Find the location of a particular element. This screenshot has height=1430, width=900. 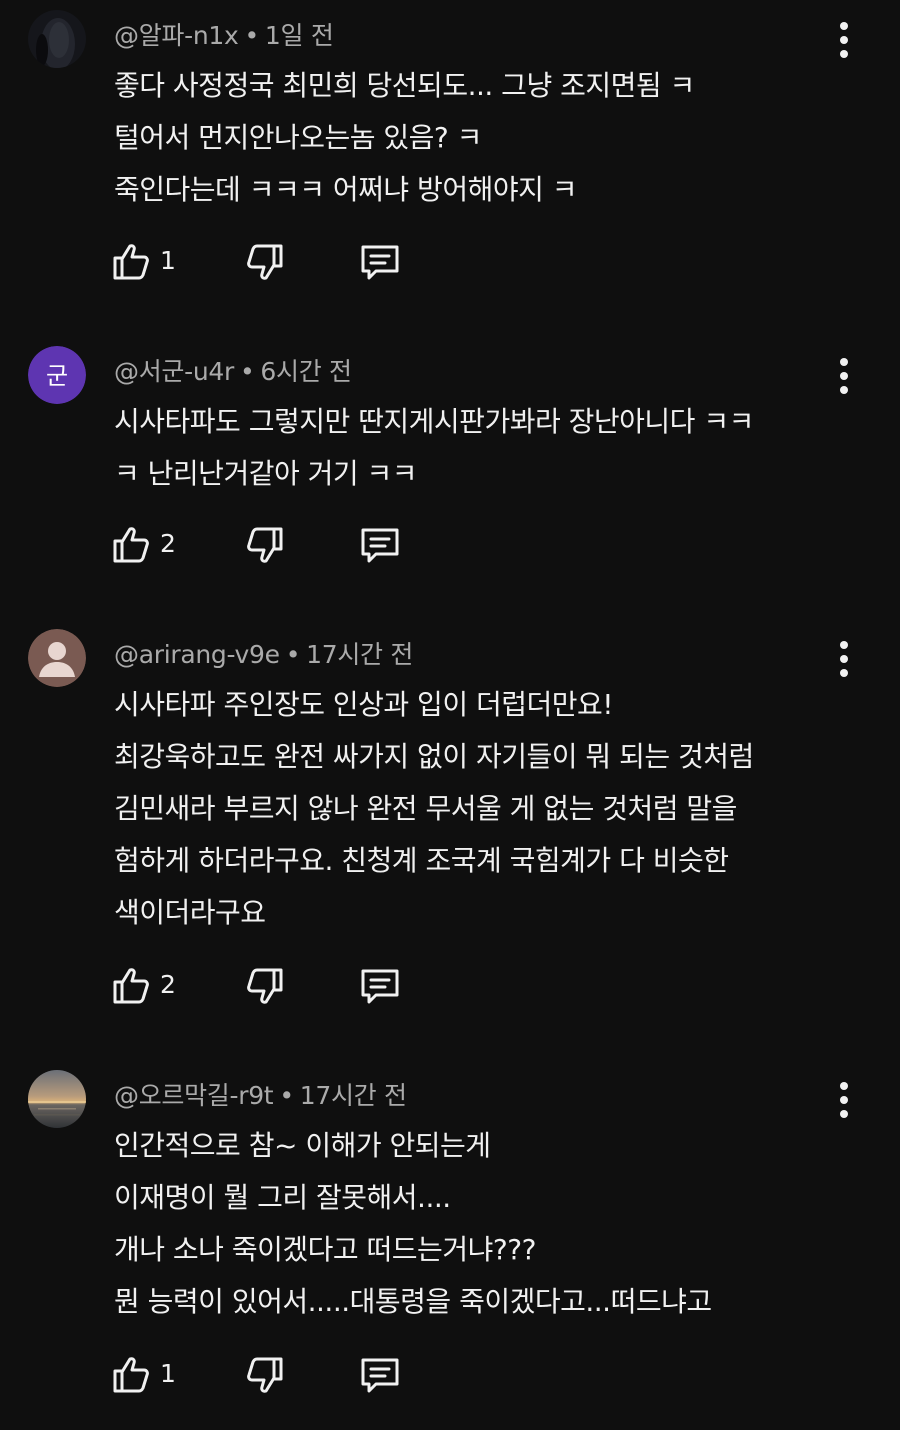

comment-meta: @서군-u4r • 6시간 전 is located at coordinates (233, 370).